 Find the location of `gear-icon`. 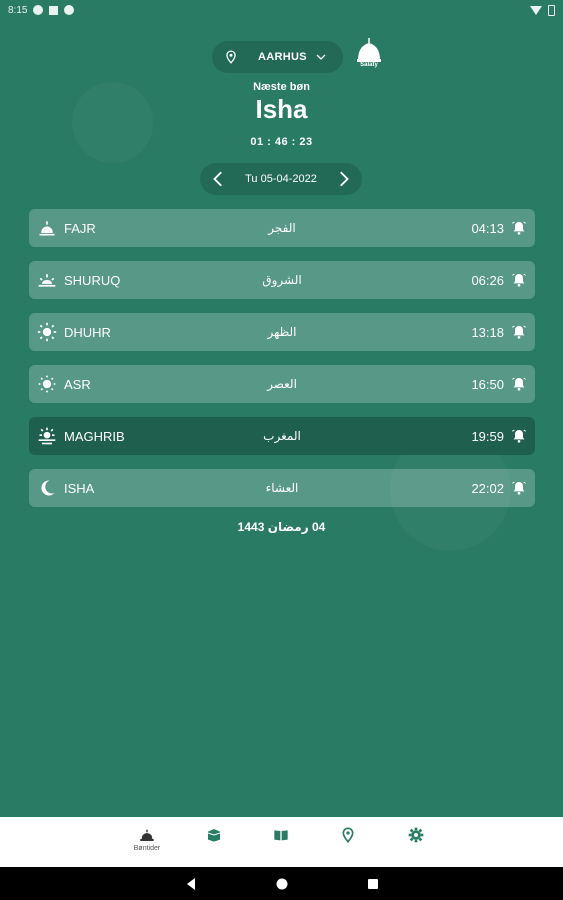

gear-icon is located at coordinates (416, 835).